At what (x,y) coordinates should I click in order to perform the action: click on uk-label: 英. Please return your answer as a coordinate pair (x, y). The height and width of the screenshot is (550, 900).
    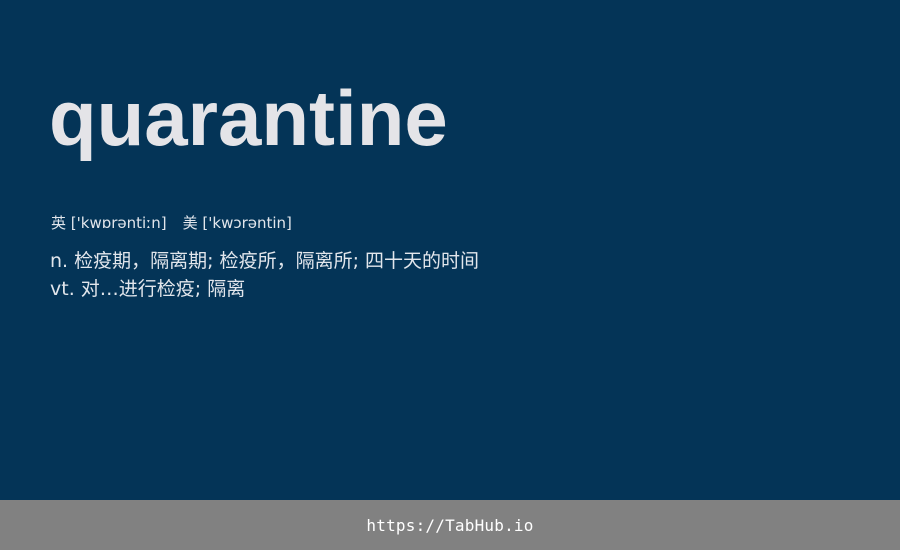
    Looking at the image, I should click on (59, 223).